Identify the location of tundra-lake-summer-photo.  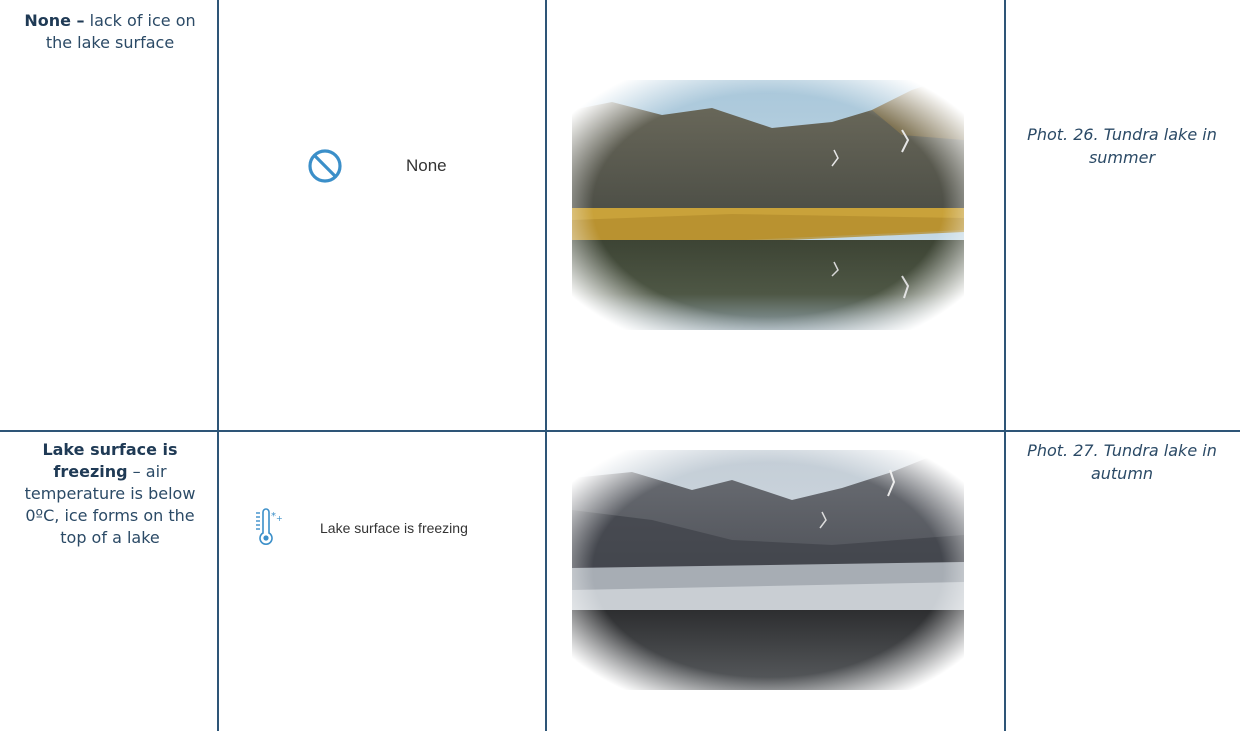
(768, 205).